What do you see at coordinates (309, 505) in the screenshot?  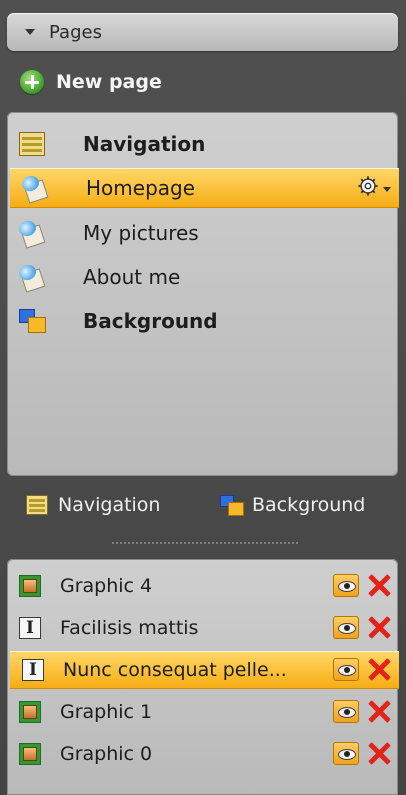 I see `tab-background-label: Background` at bounding box center [309, 505].